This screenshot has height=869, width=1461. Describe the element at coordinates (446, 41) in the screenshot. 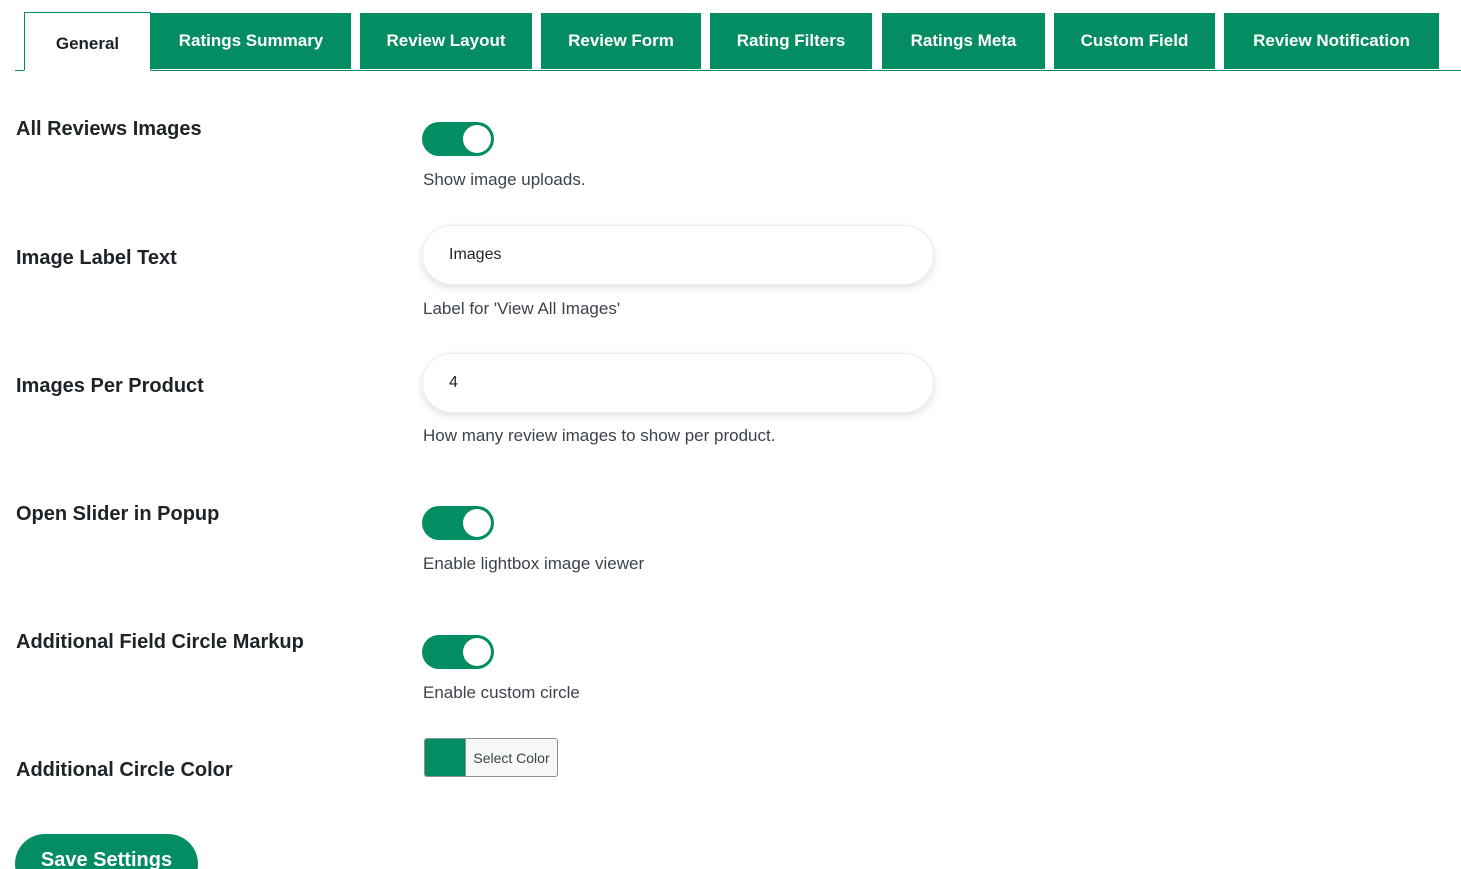

I see `tab-review-layout: Review Layout` at that location.